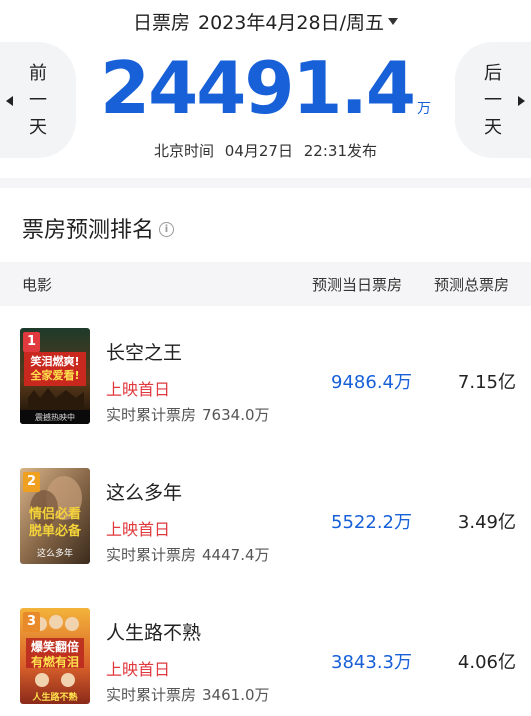 This screenshot has height=716, width=531. What do you see at coordinates (340, 151) in the screenshot?
I see `publish-time-value: 22:31发布` at bounding box center [340, 151].